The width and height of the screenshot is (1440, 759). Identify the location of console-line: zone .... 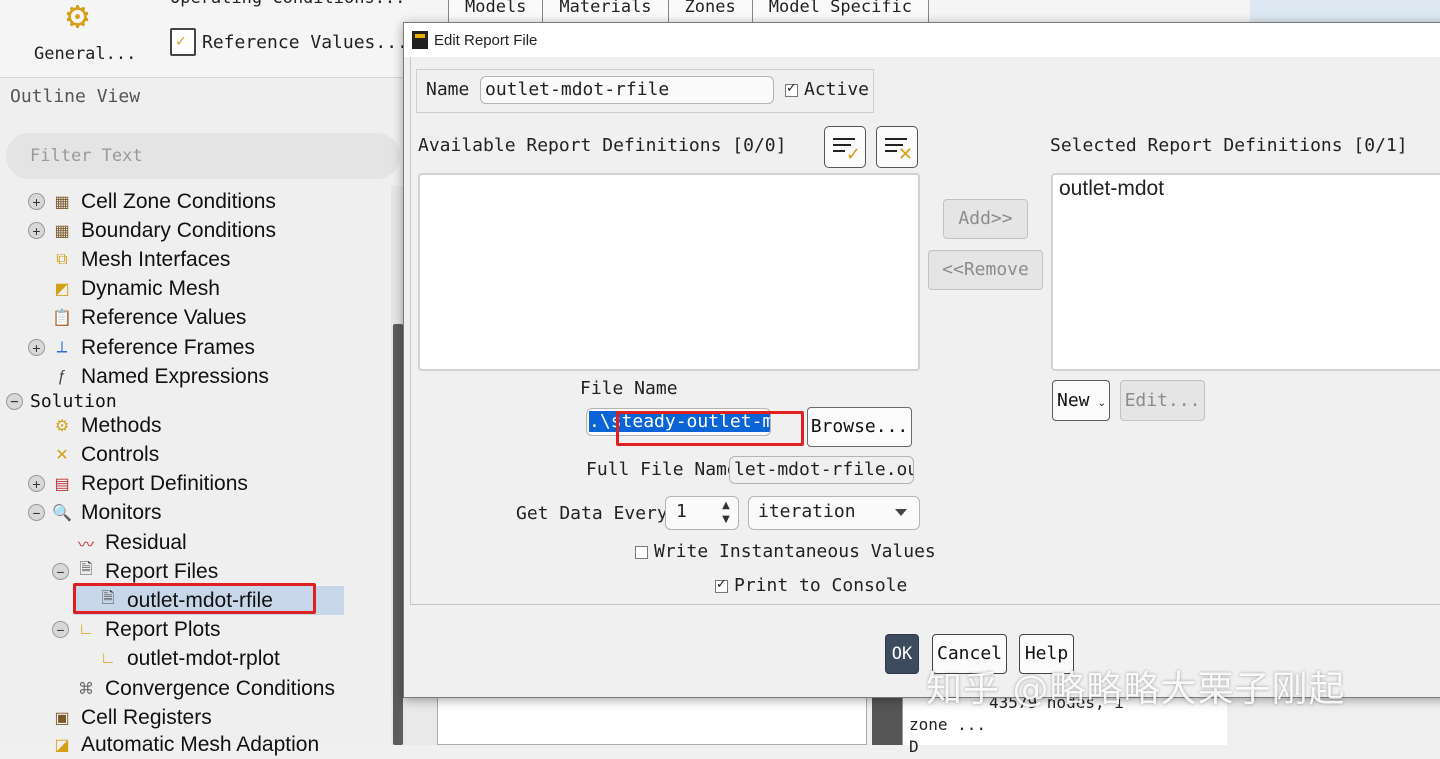
(948, 724).